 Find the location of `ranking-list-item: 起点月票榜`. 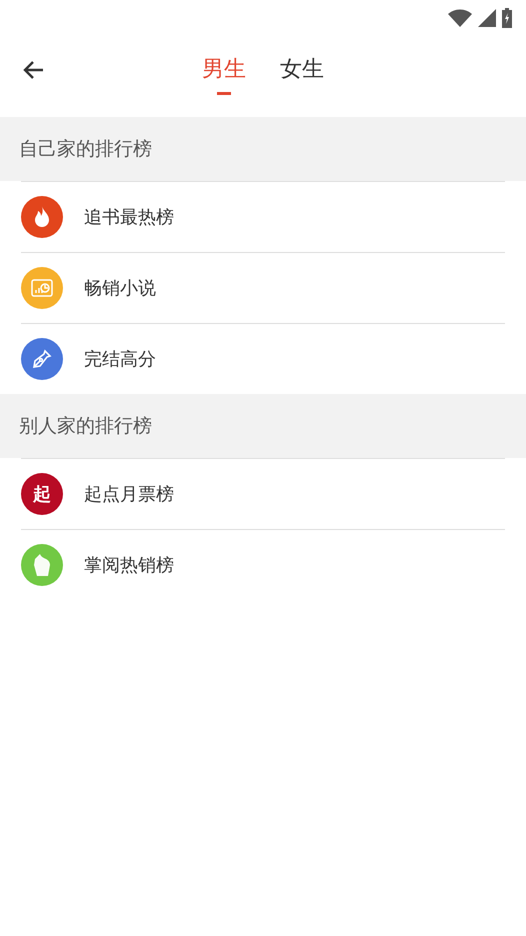

ranking-list-item: 起点月票榜 is located at coordinates (129, 494).